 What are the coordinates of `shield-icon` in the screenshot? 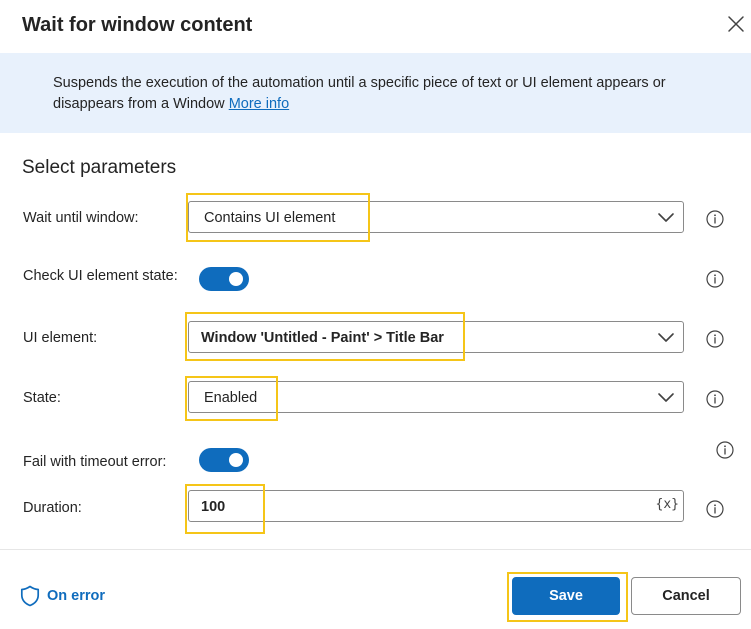 It's located at (30, 596).